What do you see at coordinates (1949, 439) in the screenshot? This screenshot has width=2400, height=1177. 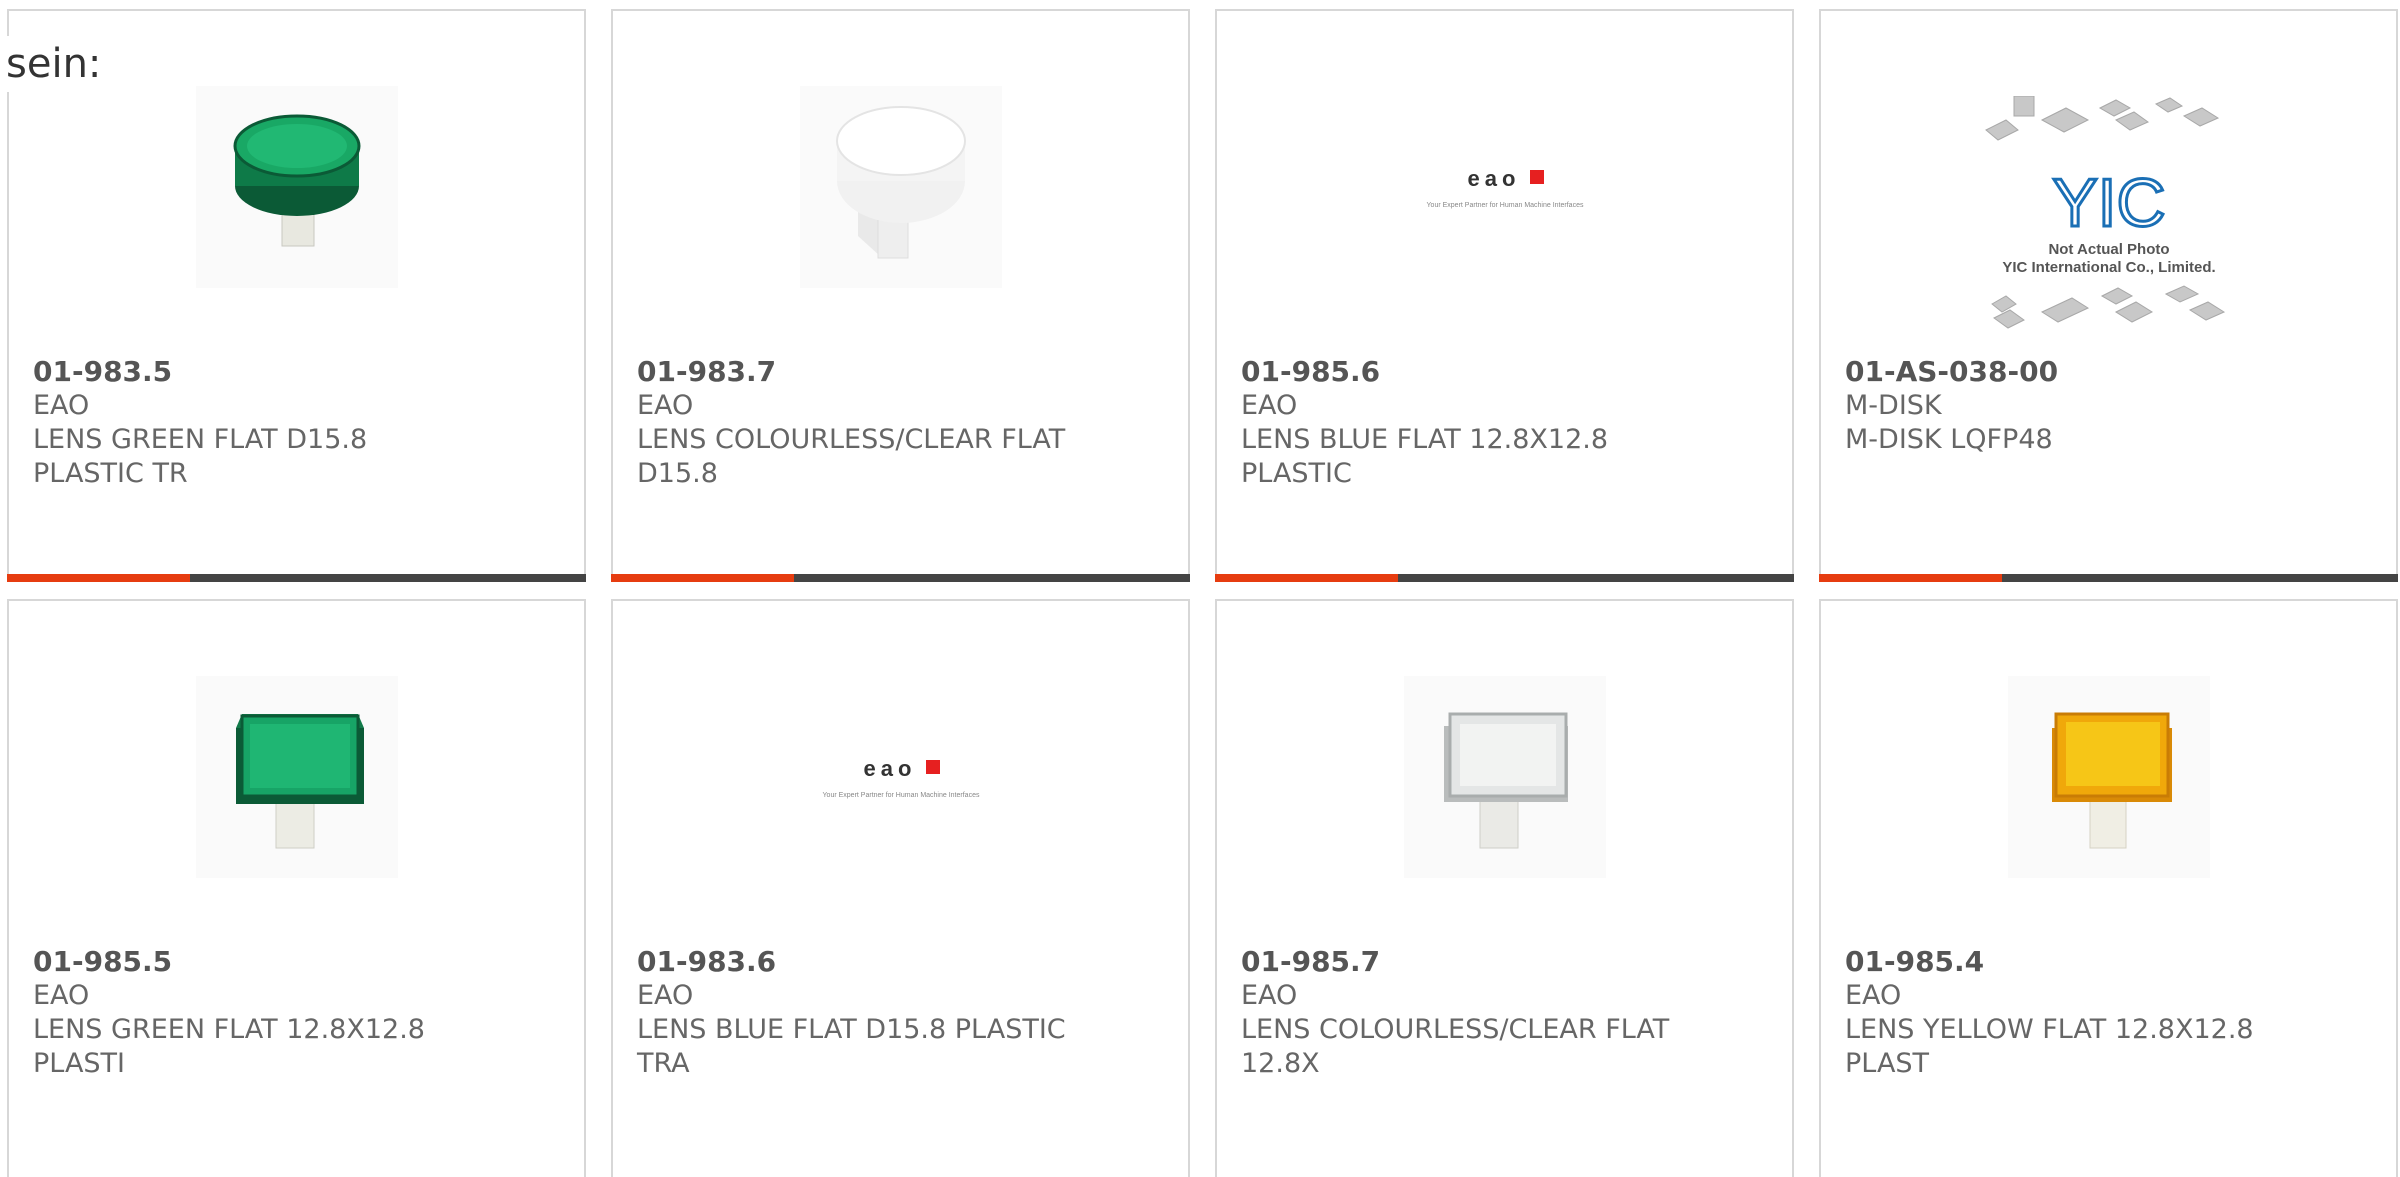 I see `description-line: M-DISK LQFP48` at bounding box center [1949, 439].